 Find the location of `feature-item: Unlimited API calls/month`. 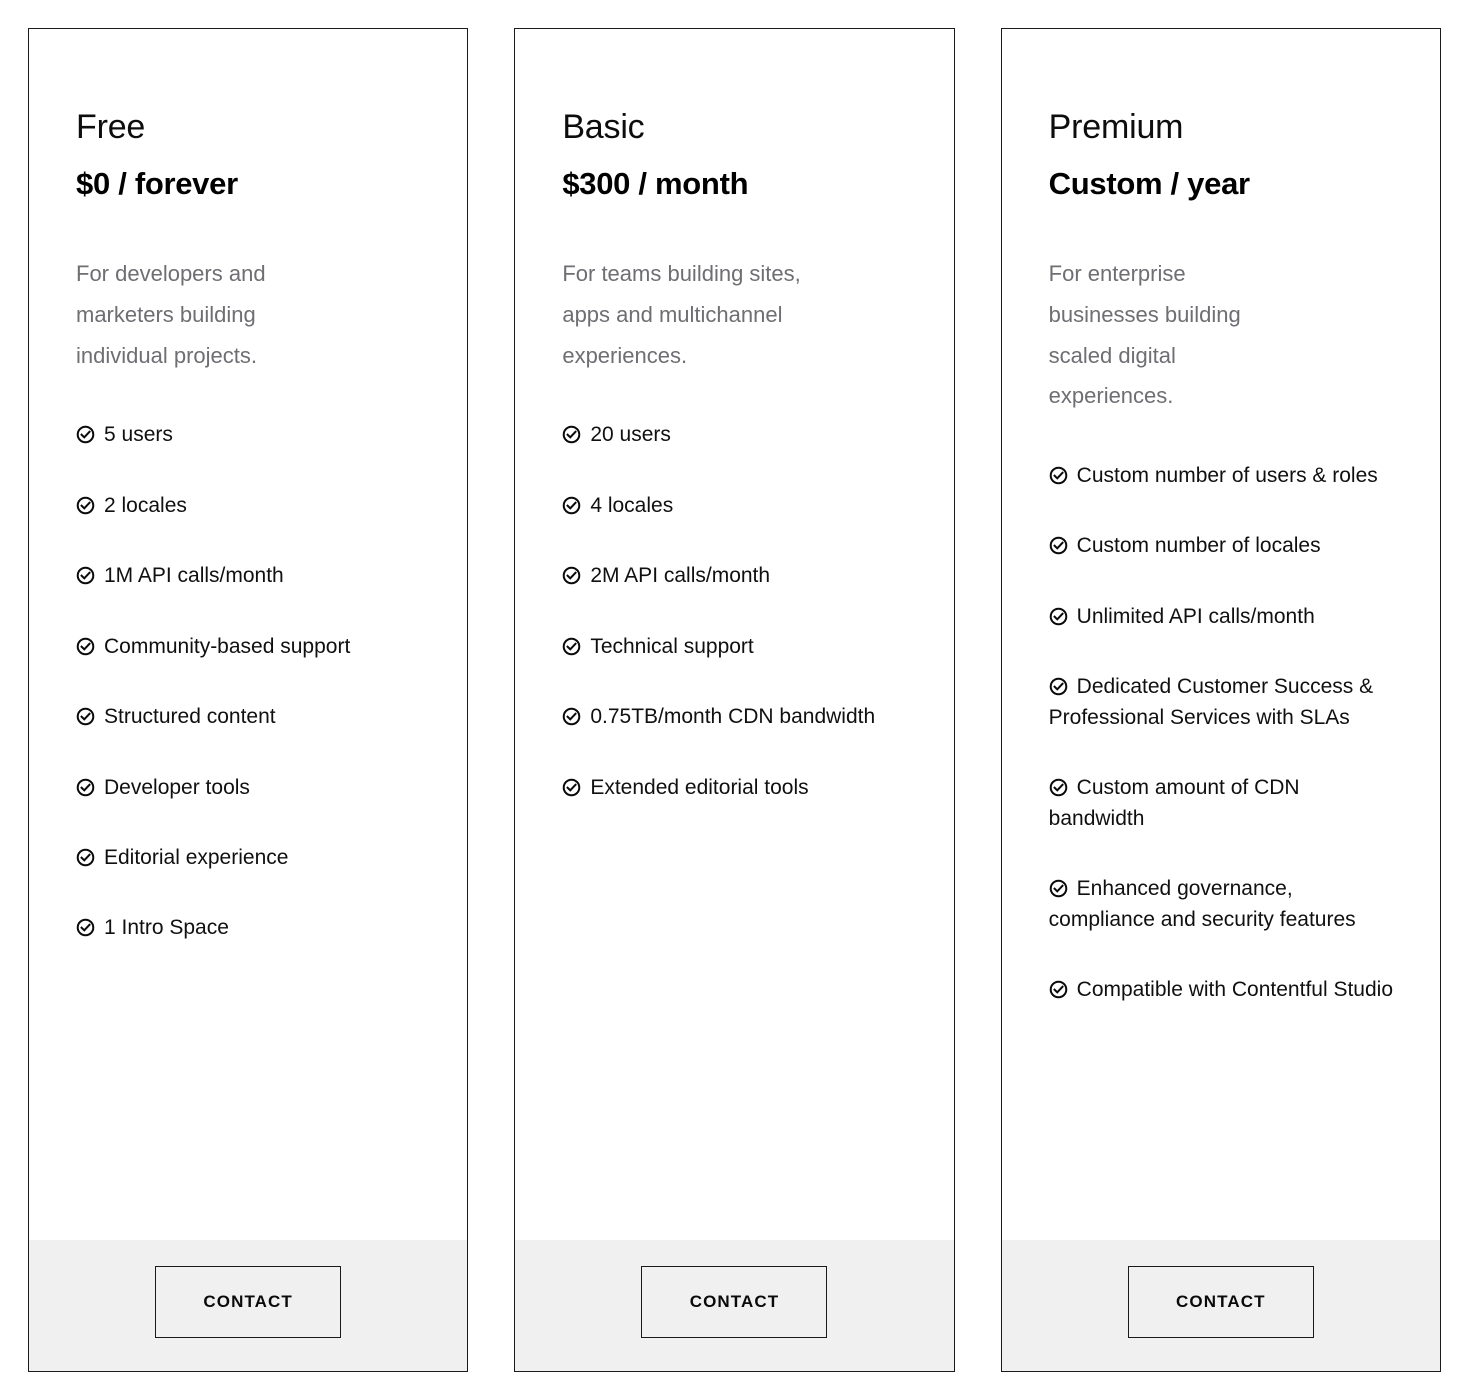

feature-item: Unlimited API calls/month is located at coordinates (1222, 617).